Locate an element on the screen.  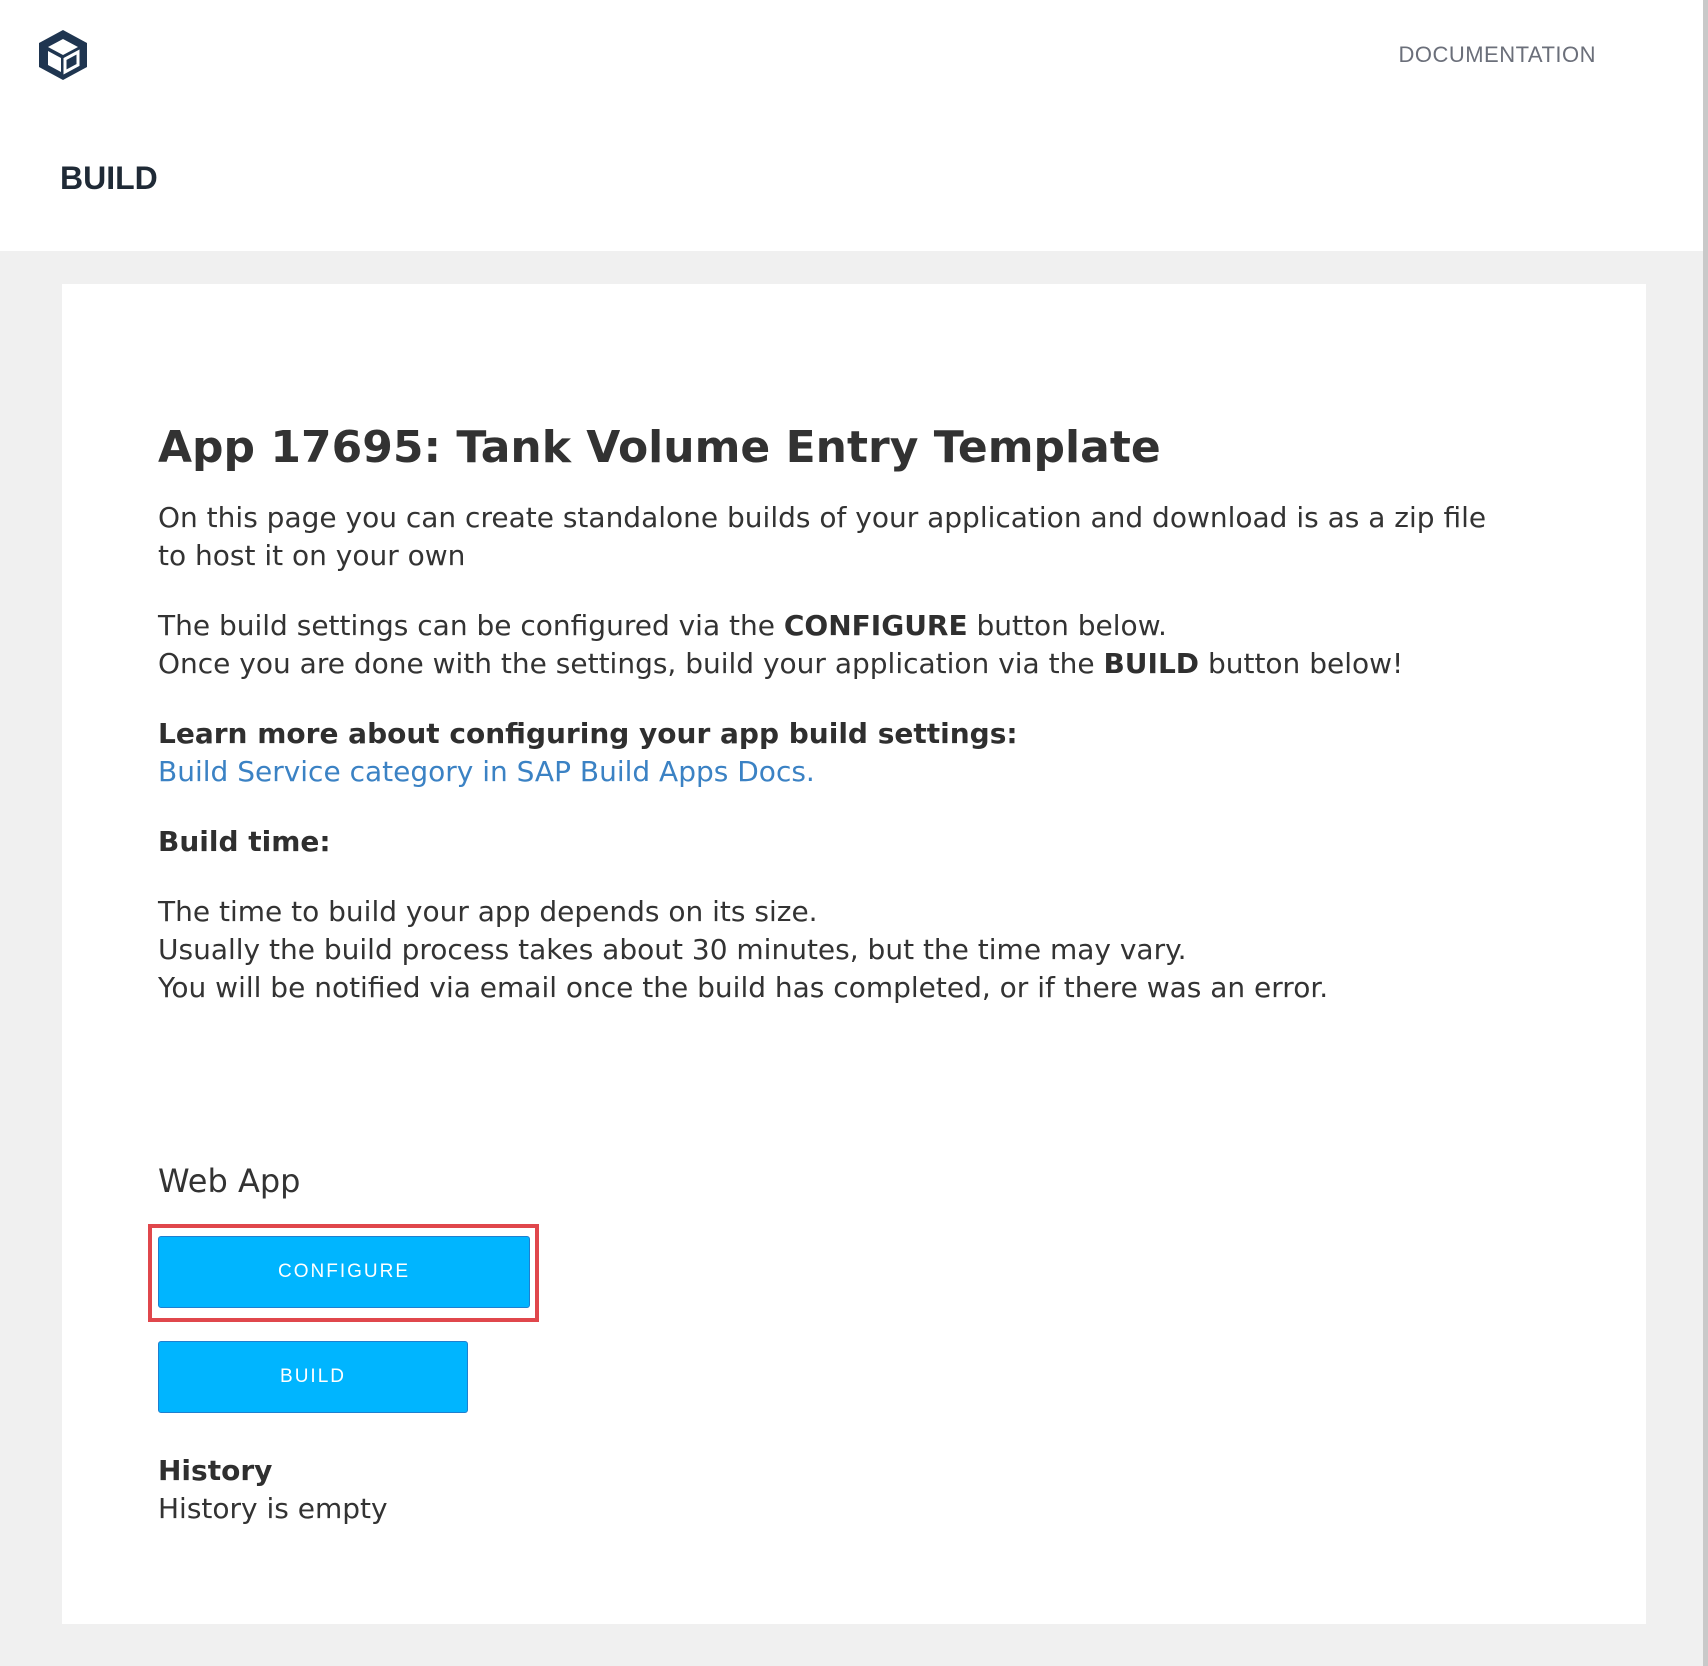
app-title: App 17695: Tank Volume Entry Template is located at coordinates (659, 447).